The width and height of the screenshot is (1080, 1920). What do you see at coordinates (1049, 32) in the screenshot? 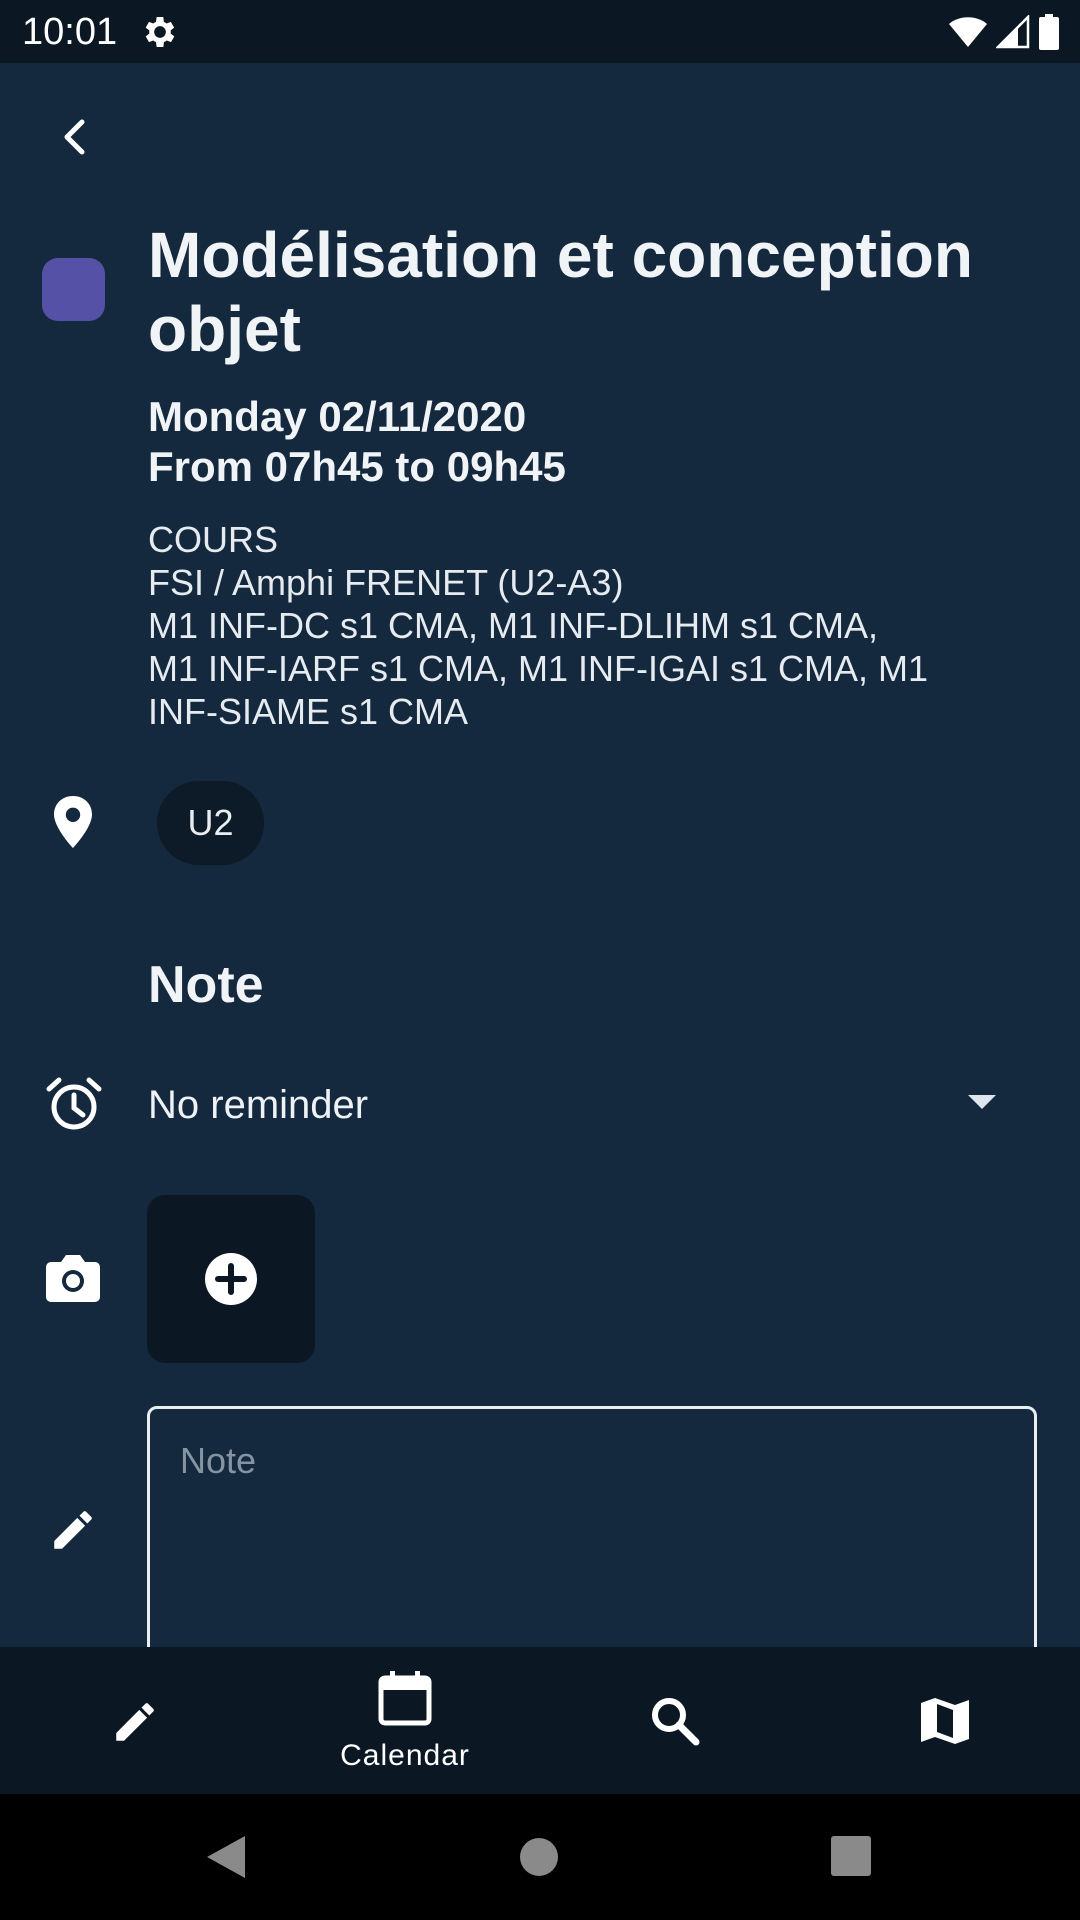
I see `battery-icon` at bounding box center [1049, 32].